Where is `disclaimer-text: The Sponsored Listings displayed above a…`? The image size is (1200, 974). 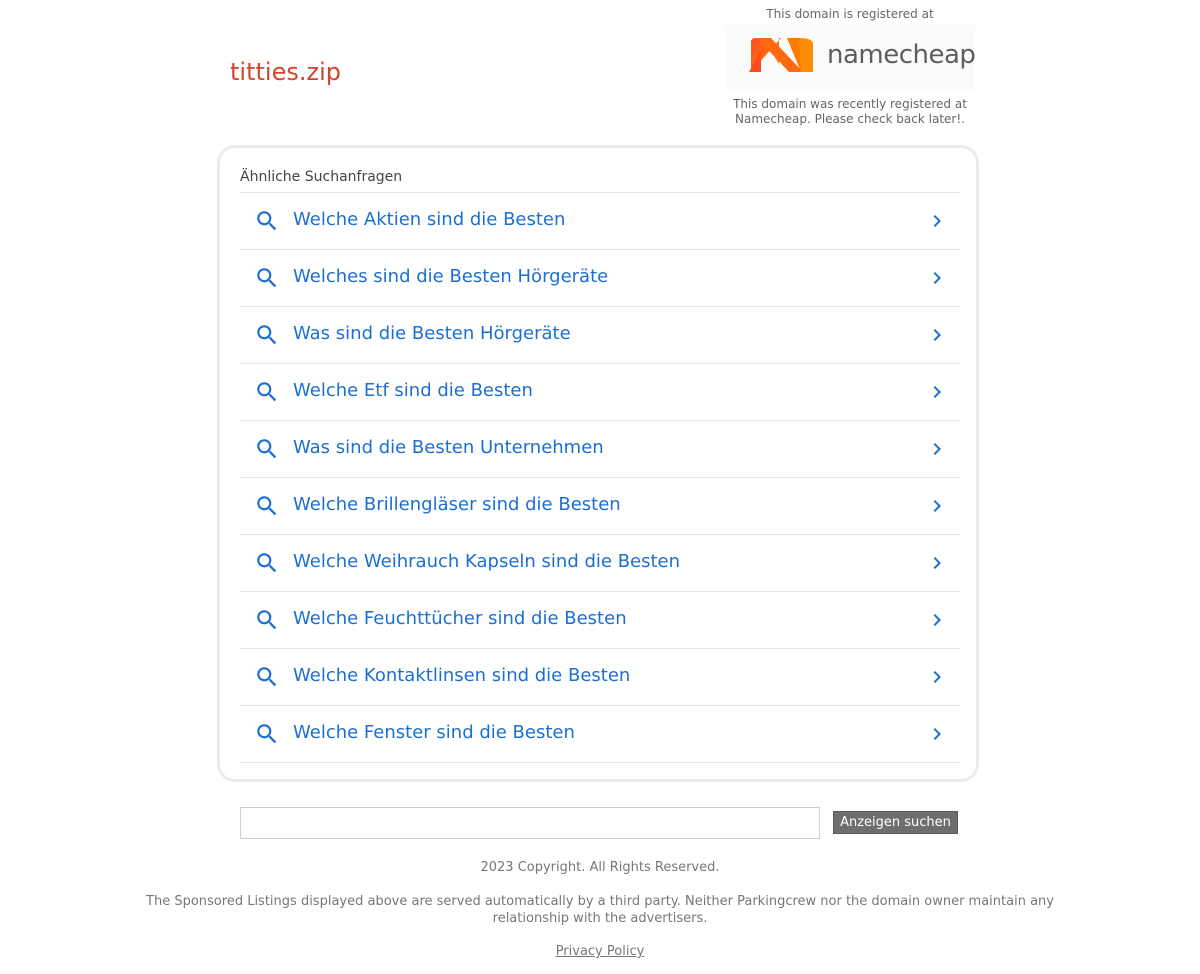 disclaimer-text: The Sponsored Listings displayed above a… is located at coordinates (600, 910).